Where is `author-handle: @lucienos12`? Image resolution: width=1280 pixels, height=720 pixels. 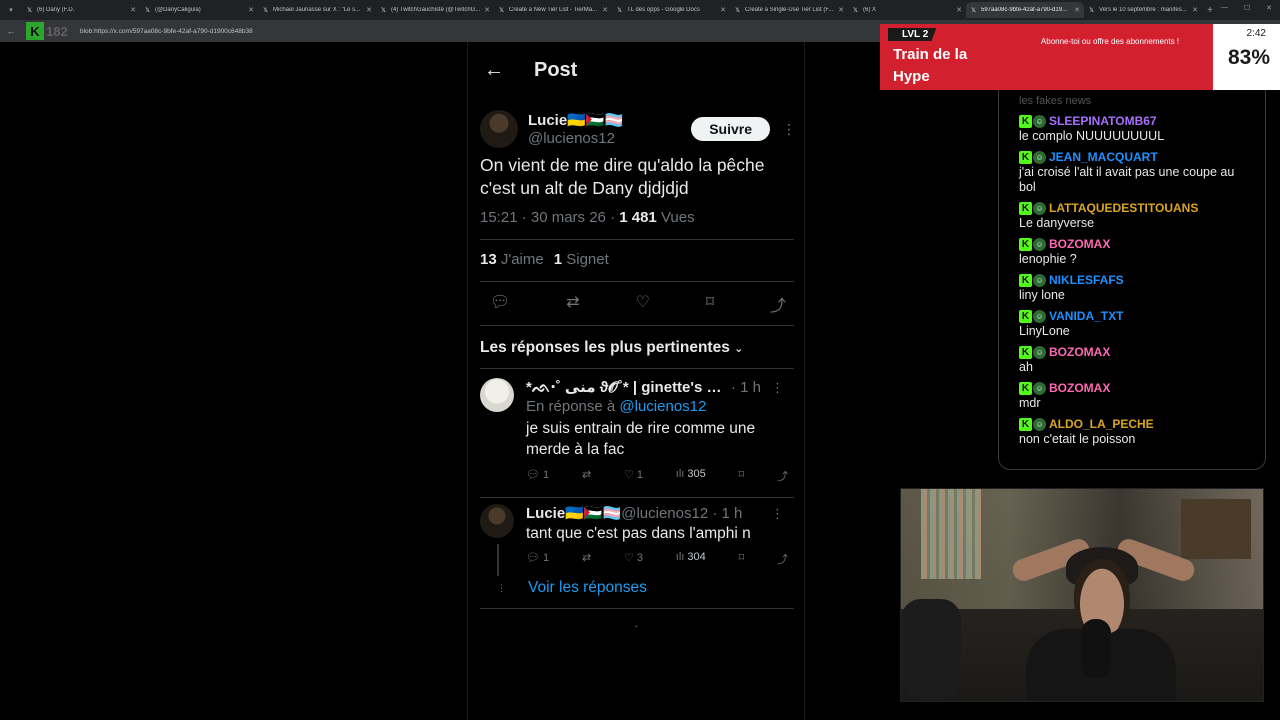
author-handle: @lucienos12 is located at coordinates (609, 138).